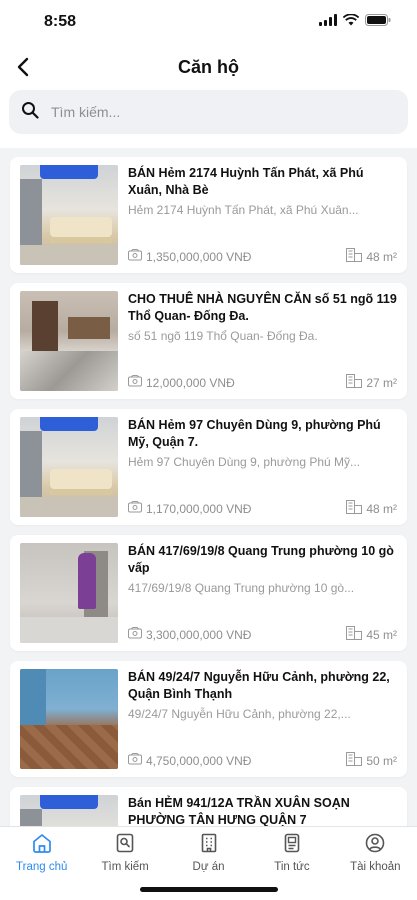  Describe the element at coordinates (60, 21) in the screenshot. I see `status-time: 8:58` at that location.